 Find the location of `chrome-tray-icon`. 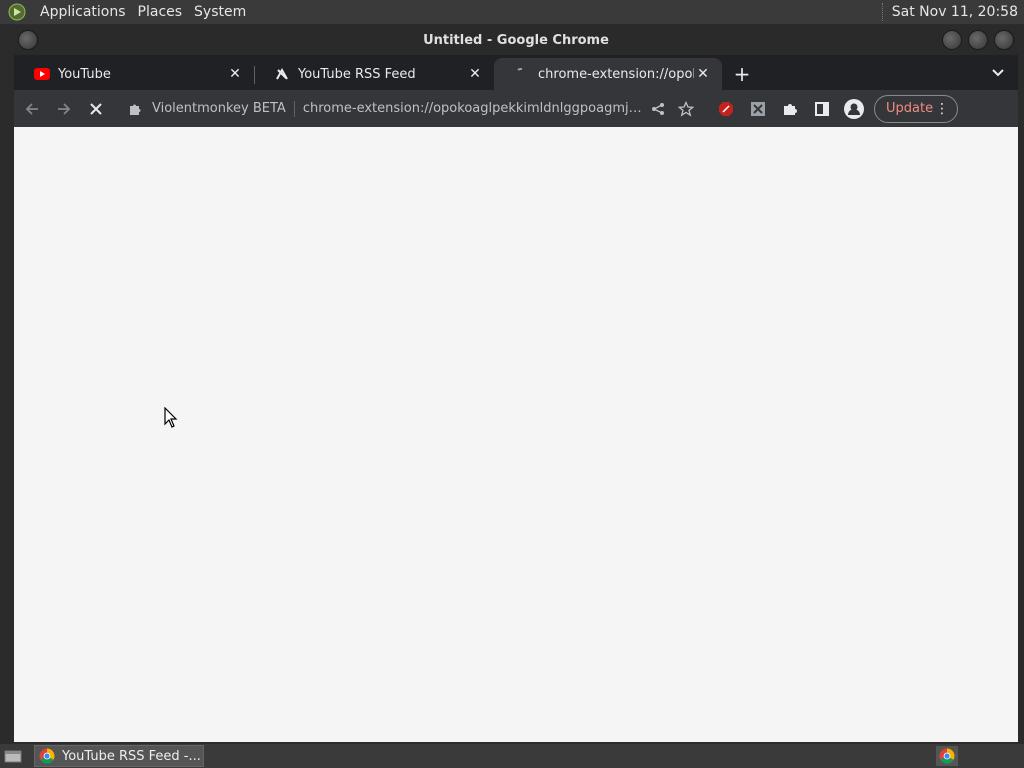

chrome-tray-icon is located at coordinates (947, 756).